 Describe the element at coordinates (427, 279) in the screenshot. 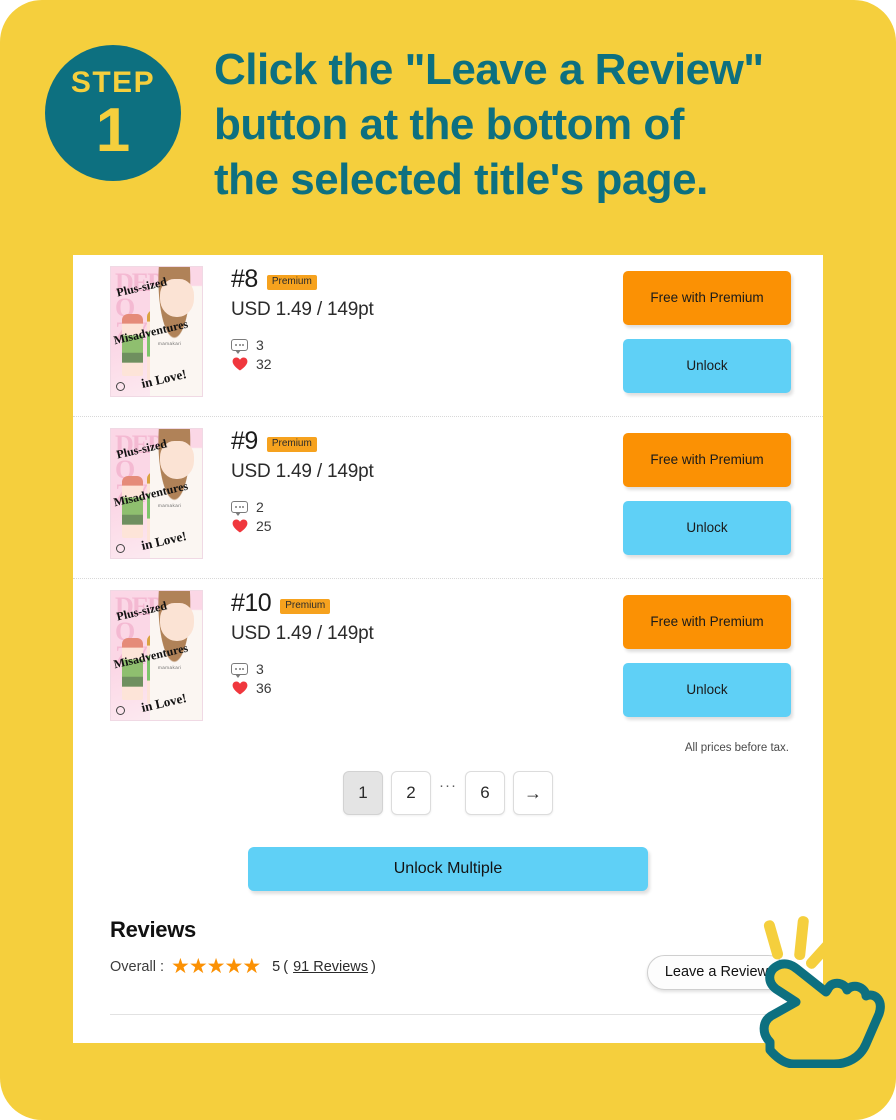

I see `chapter-heading: #8 Premium` at that location.